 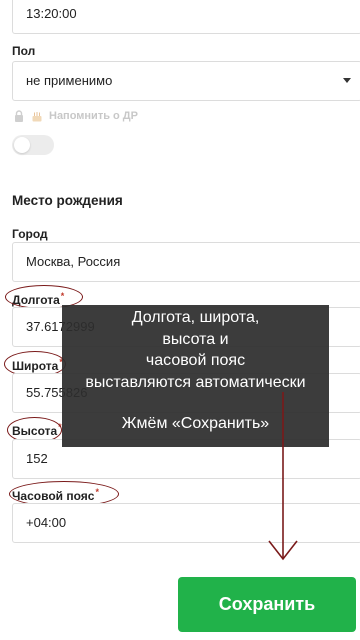 I want to click on birthplace-title: Место рождения, so click(x=67, y=200).